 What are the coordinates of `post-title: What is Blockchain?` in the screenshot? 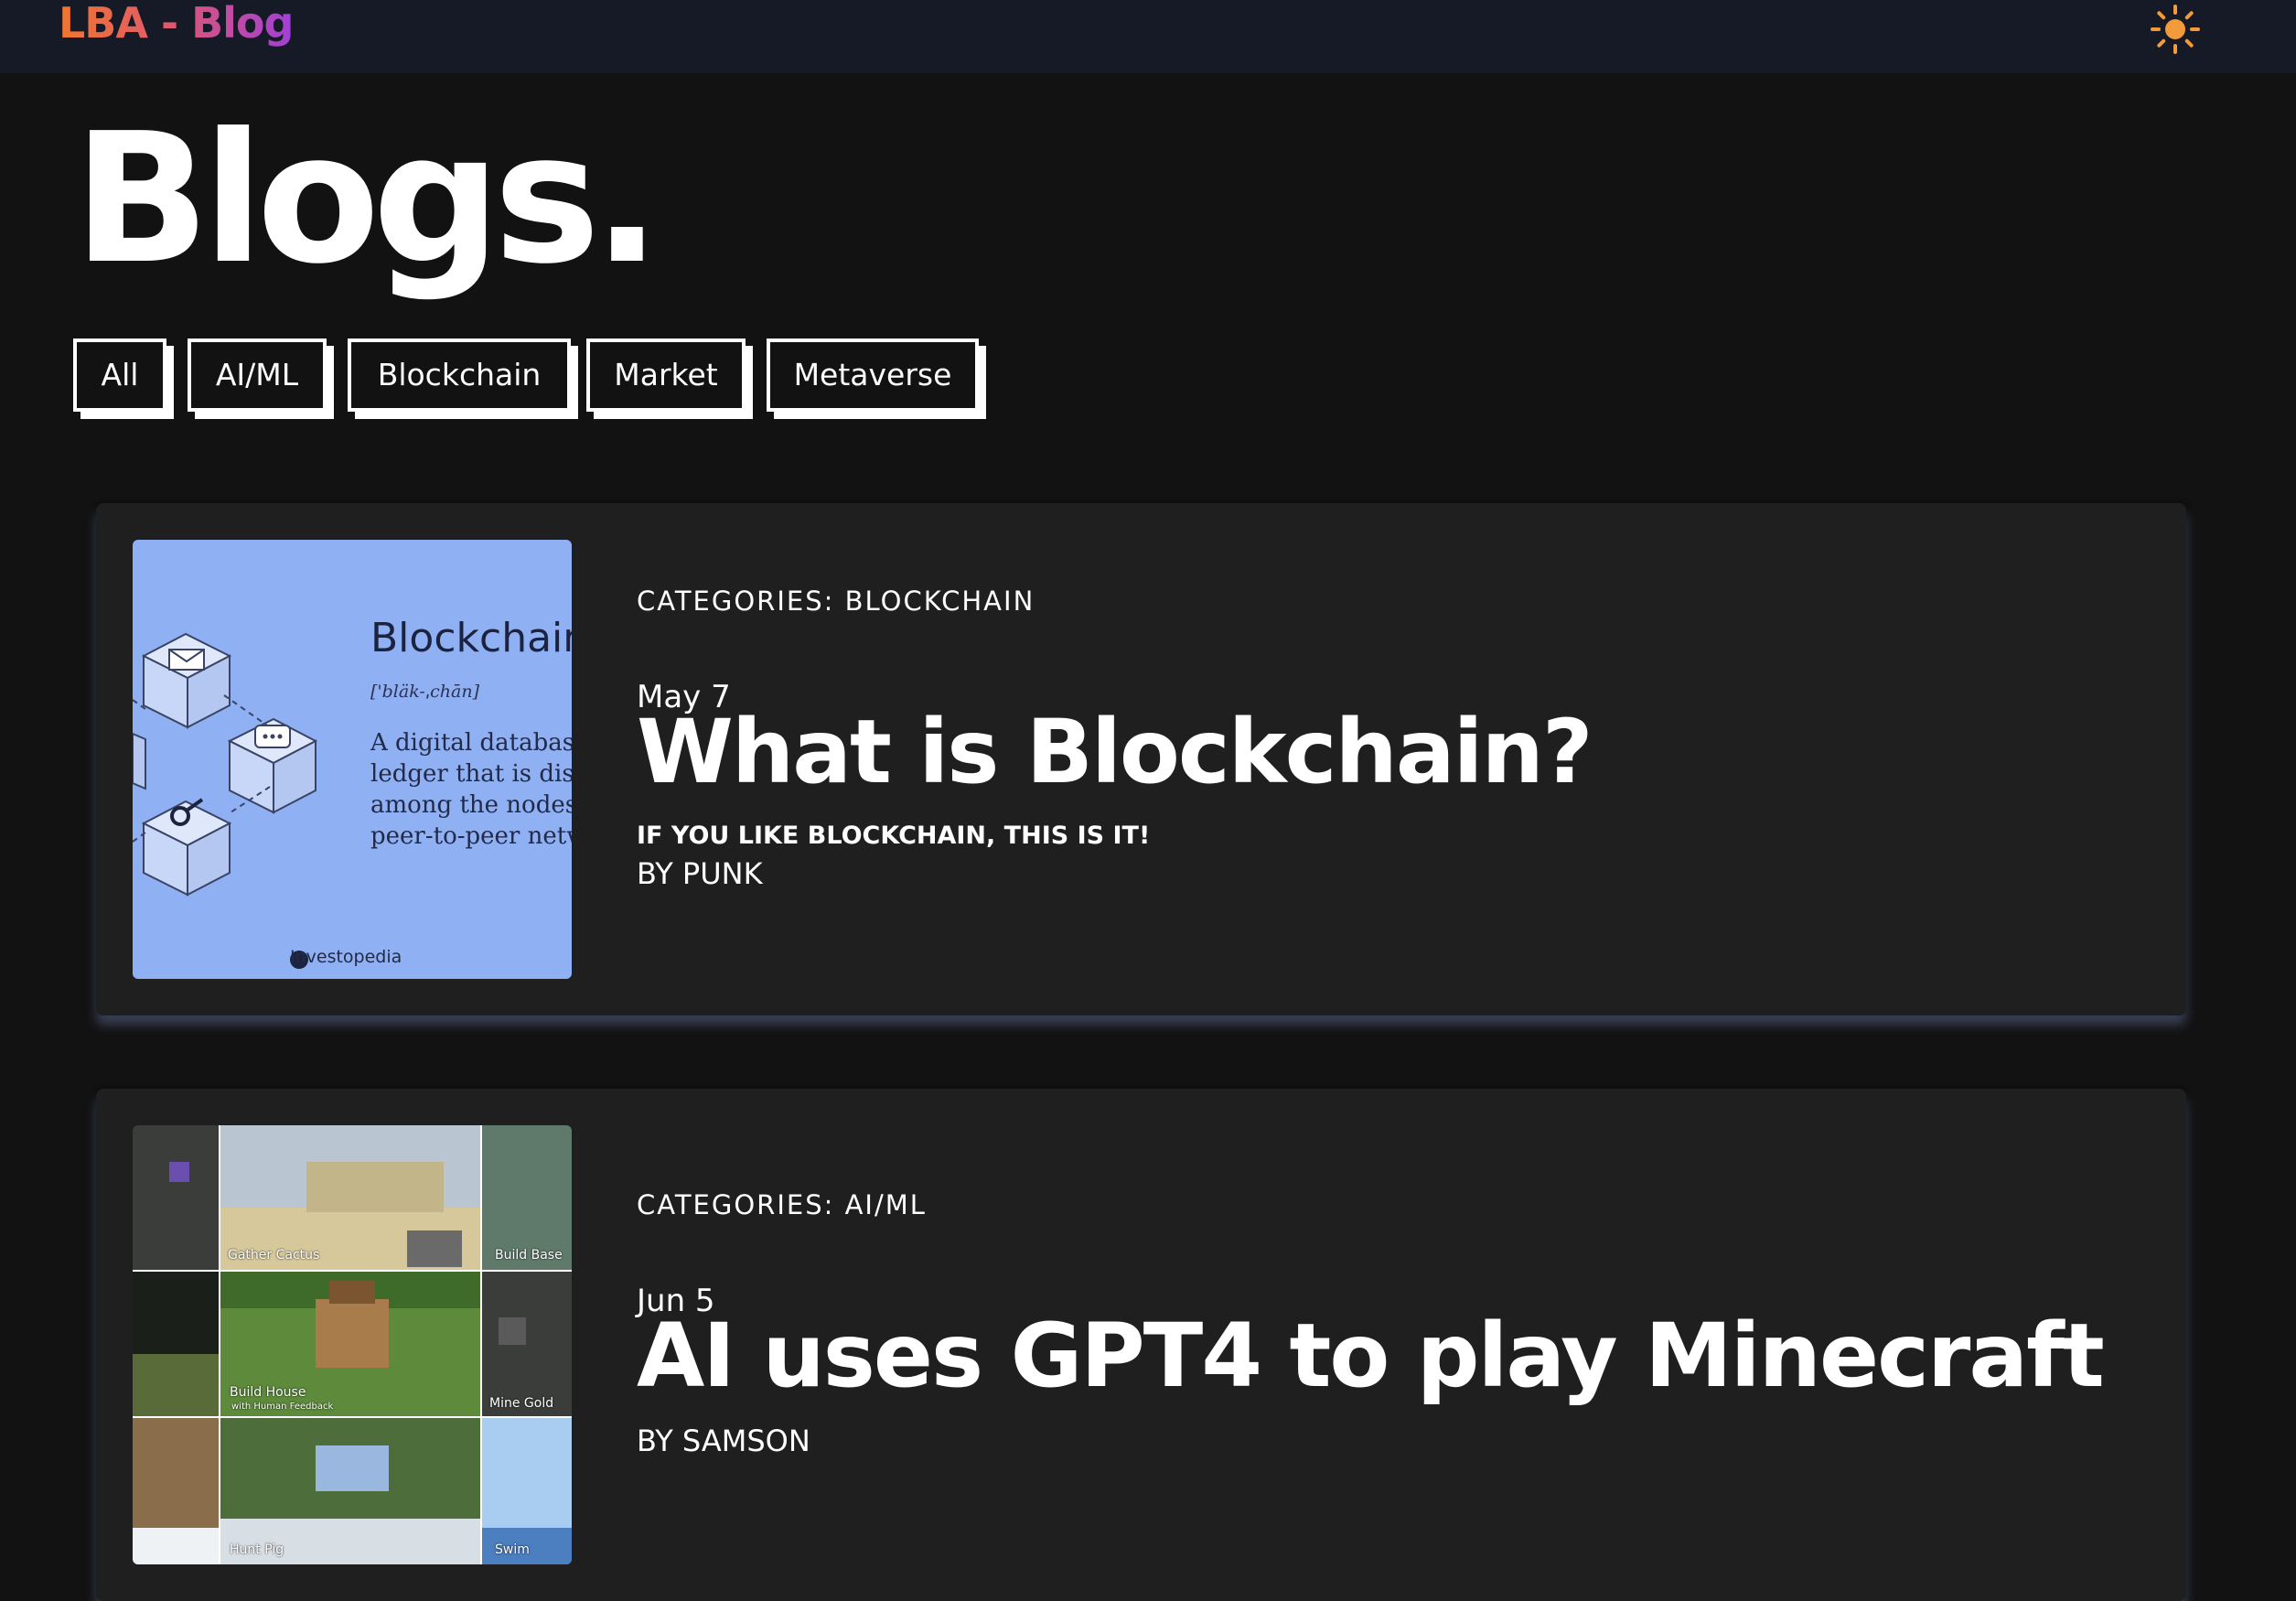 It's located at (1115, 752).